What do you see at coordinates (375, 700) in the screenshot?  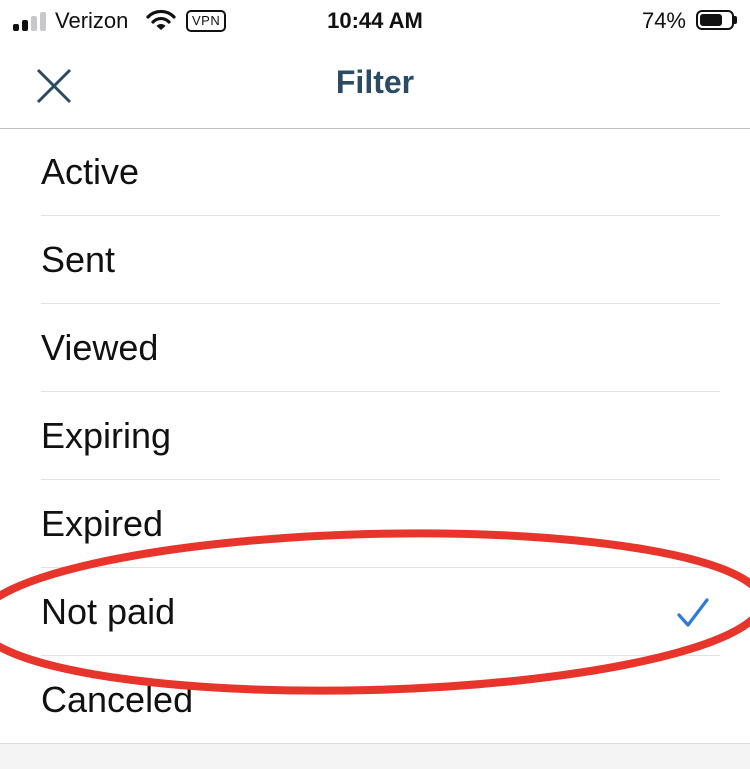 I see `filter-option-canceled: Canceled` at bounding box center [375, 700].